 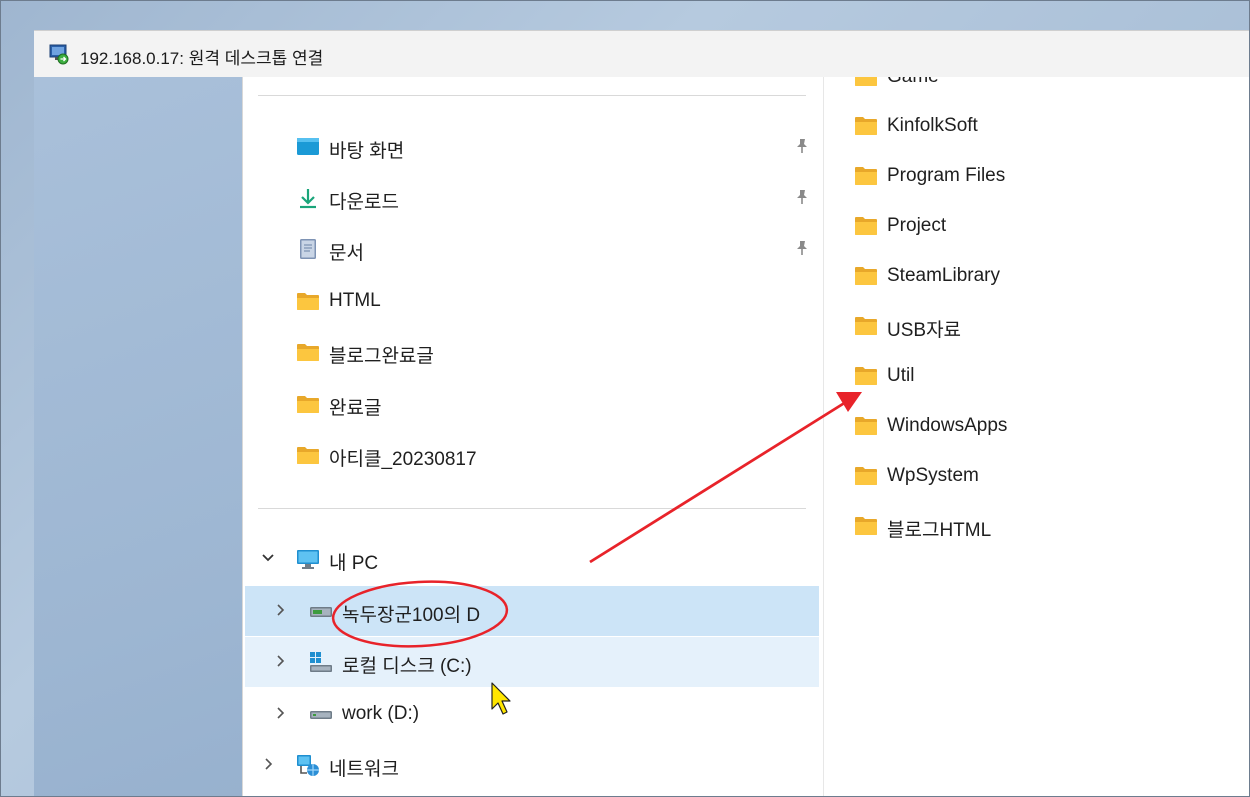 I want to click on folder-label: WpSystem, so click(x=933, y=475).